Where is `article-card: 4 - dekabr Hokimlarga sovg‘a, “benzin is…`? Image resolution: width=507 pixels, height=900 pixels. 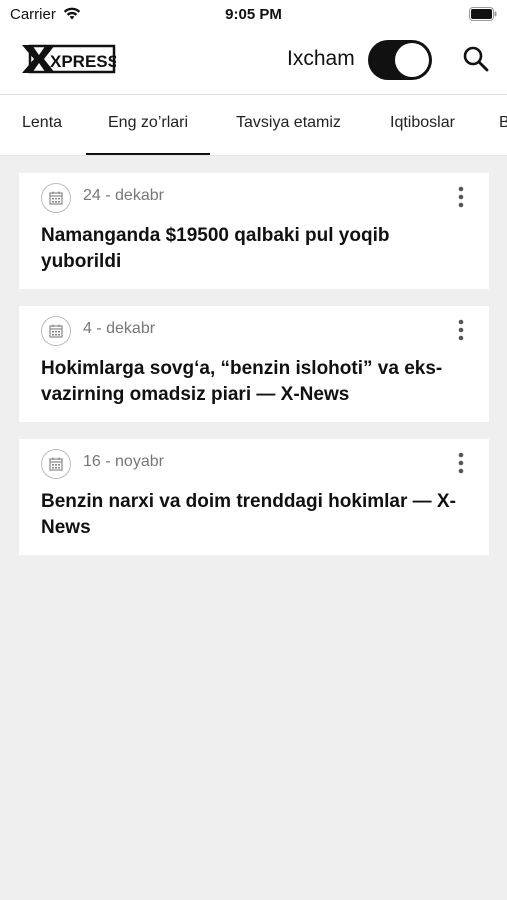
article-card: 4 - dekabr Hokimlarga sovg‘a, “benzin is… is located at coordinates (254, 364).